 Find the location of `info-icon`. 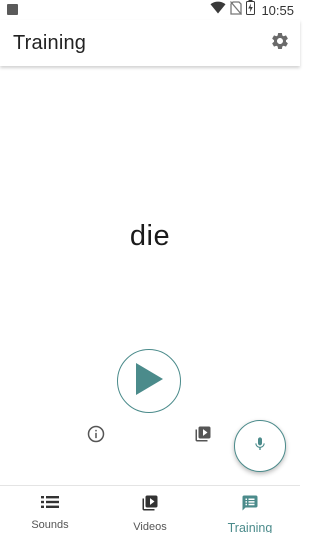

info-icon is located at coordinates (96, 436).